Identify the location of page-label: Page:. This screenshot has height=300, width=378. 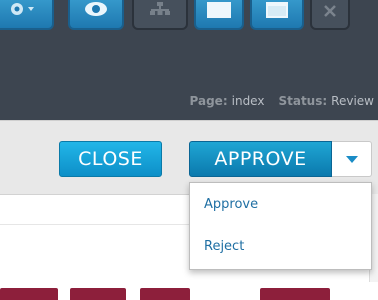
(208, 101).